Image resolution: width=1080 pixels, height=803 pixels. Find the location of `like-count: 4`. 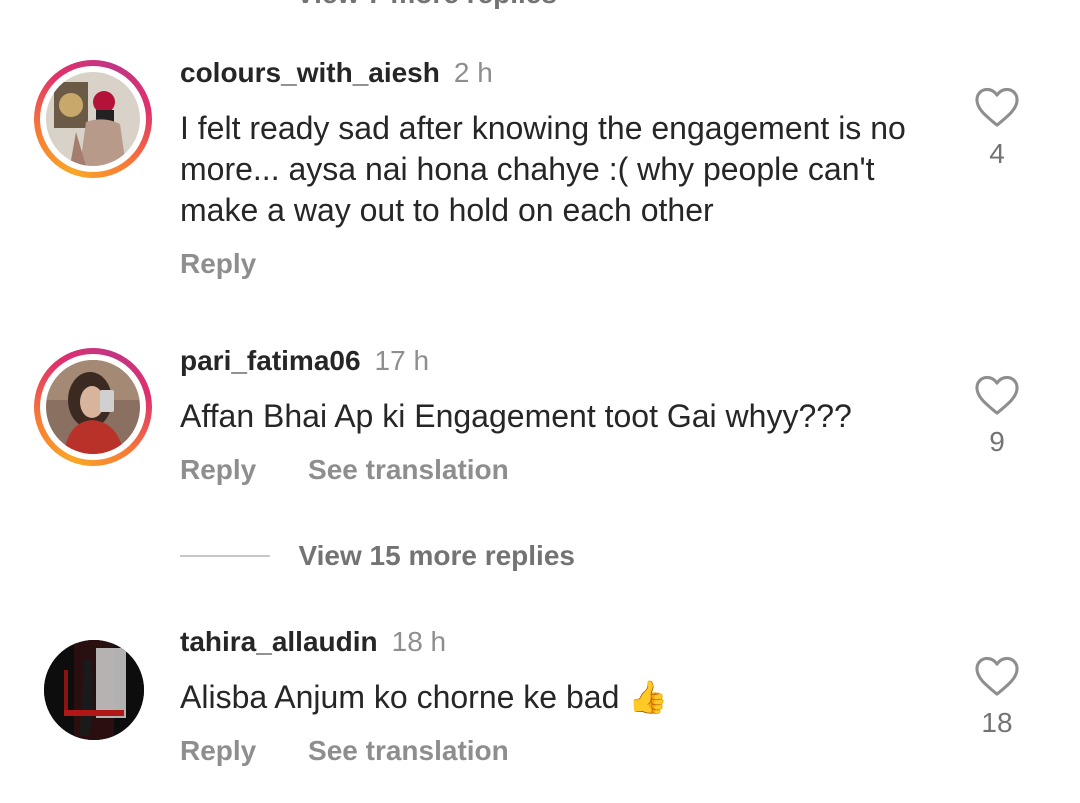

like-count: 4 is located at coordinates (997, 153).